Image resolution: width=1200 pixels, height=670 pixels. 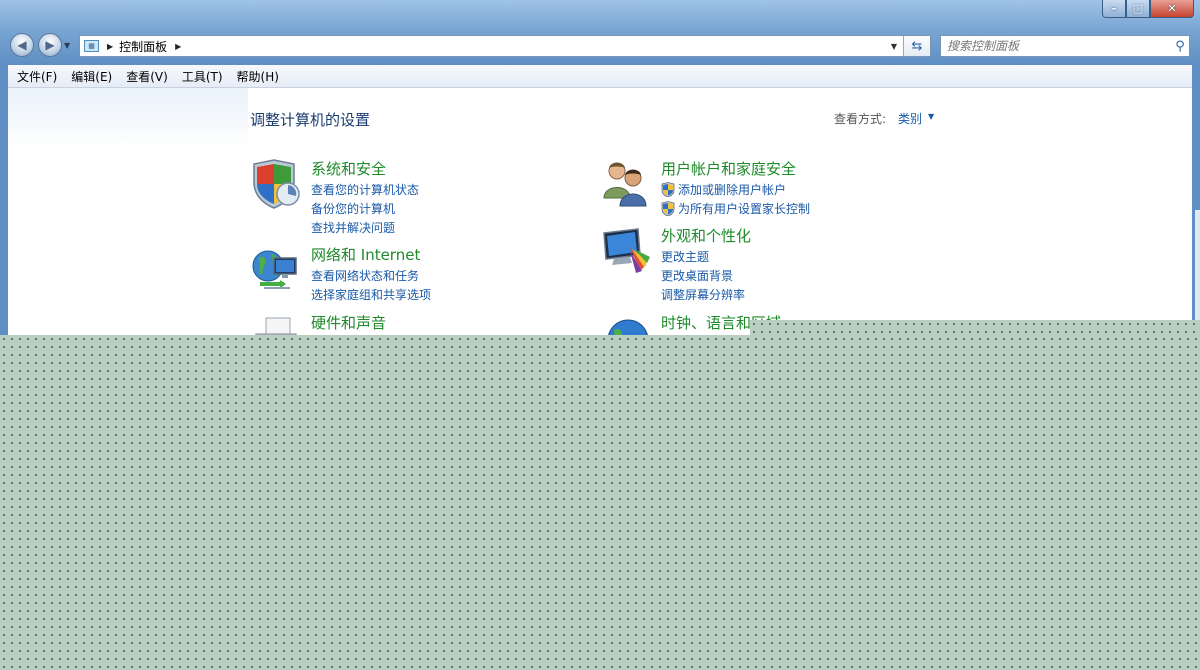 What do you see at coordinates (348, 168) in the screenshot?
I see `category-title: 系统和安全` at bounding box center [348, 168].